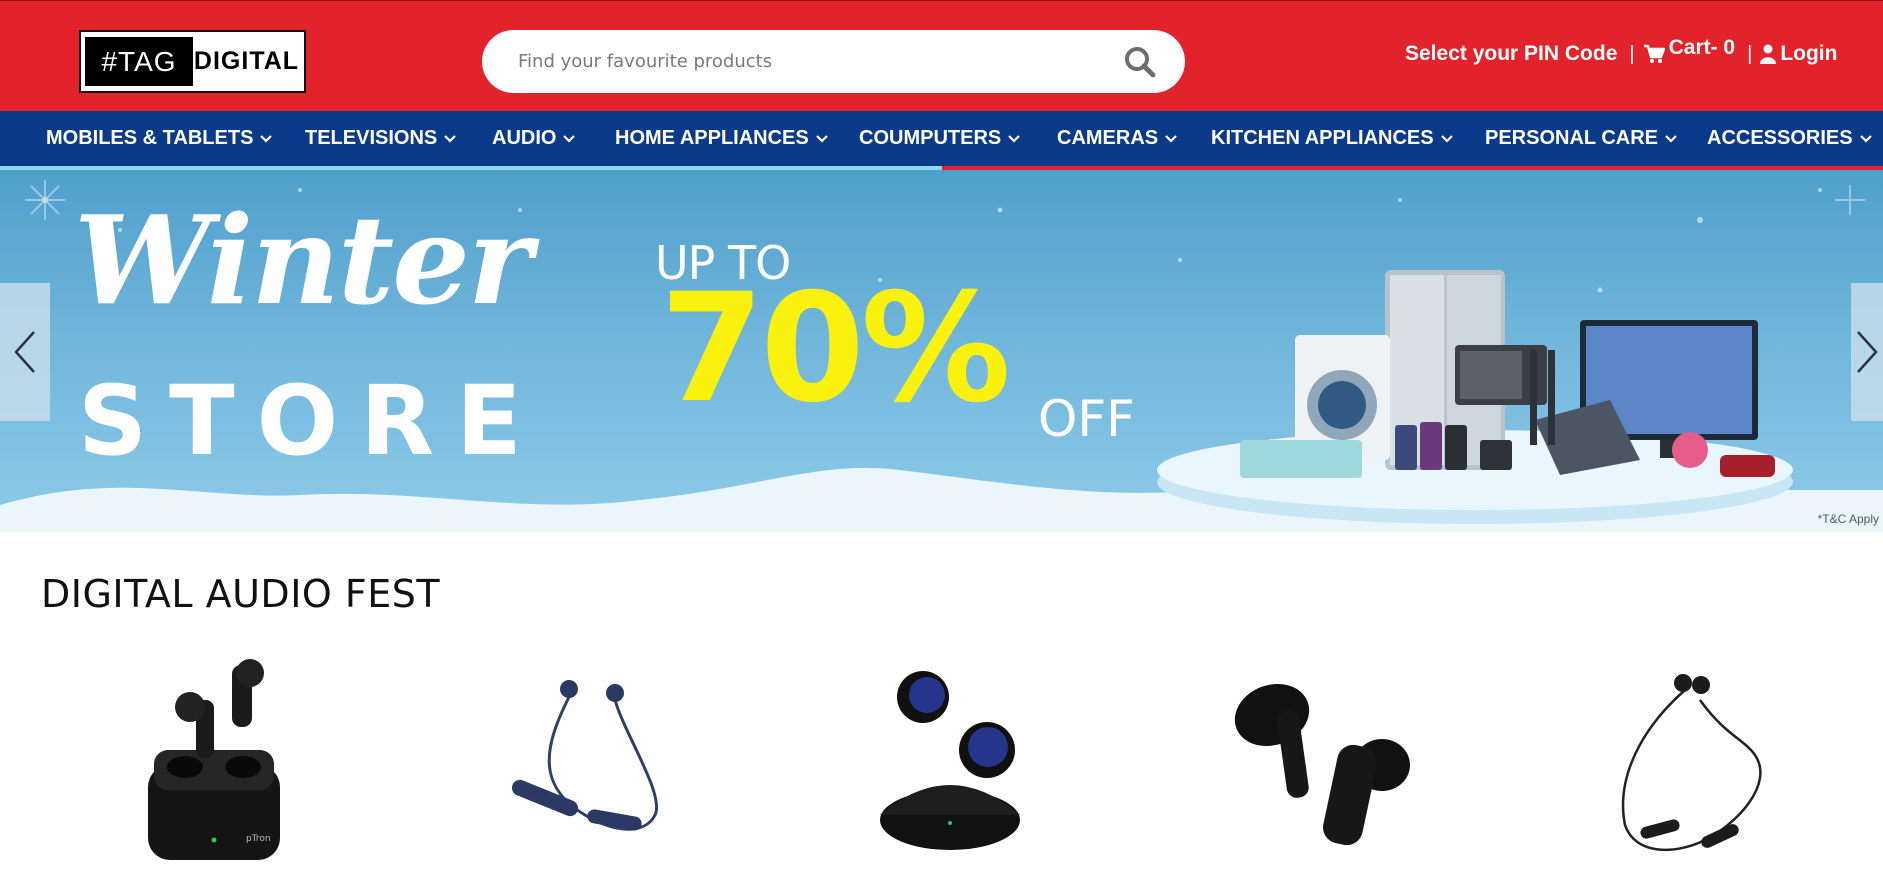  I want to click on banner-discount-text: 70%, so click(835, 349).